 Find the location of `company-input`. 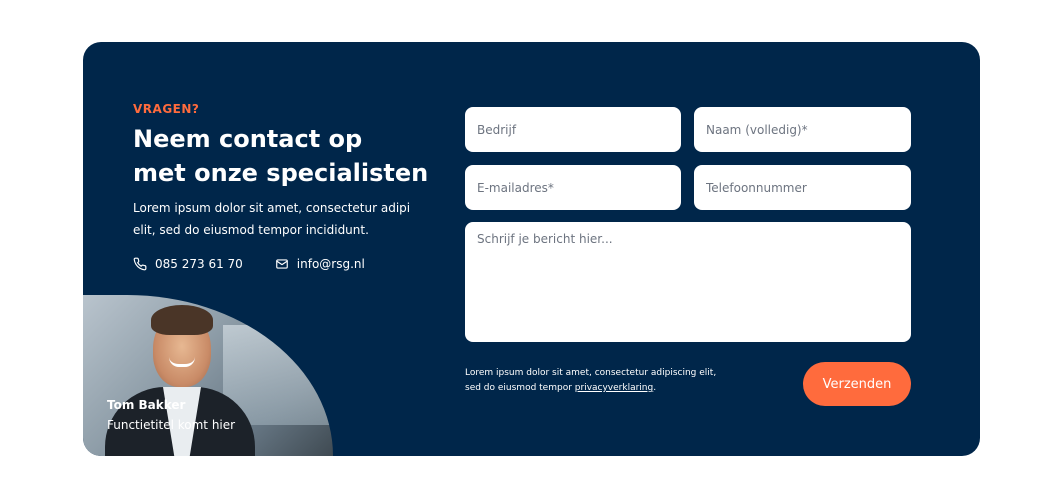

company-input is located at coordinates (573, 129).